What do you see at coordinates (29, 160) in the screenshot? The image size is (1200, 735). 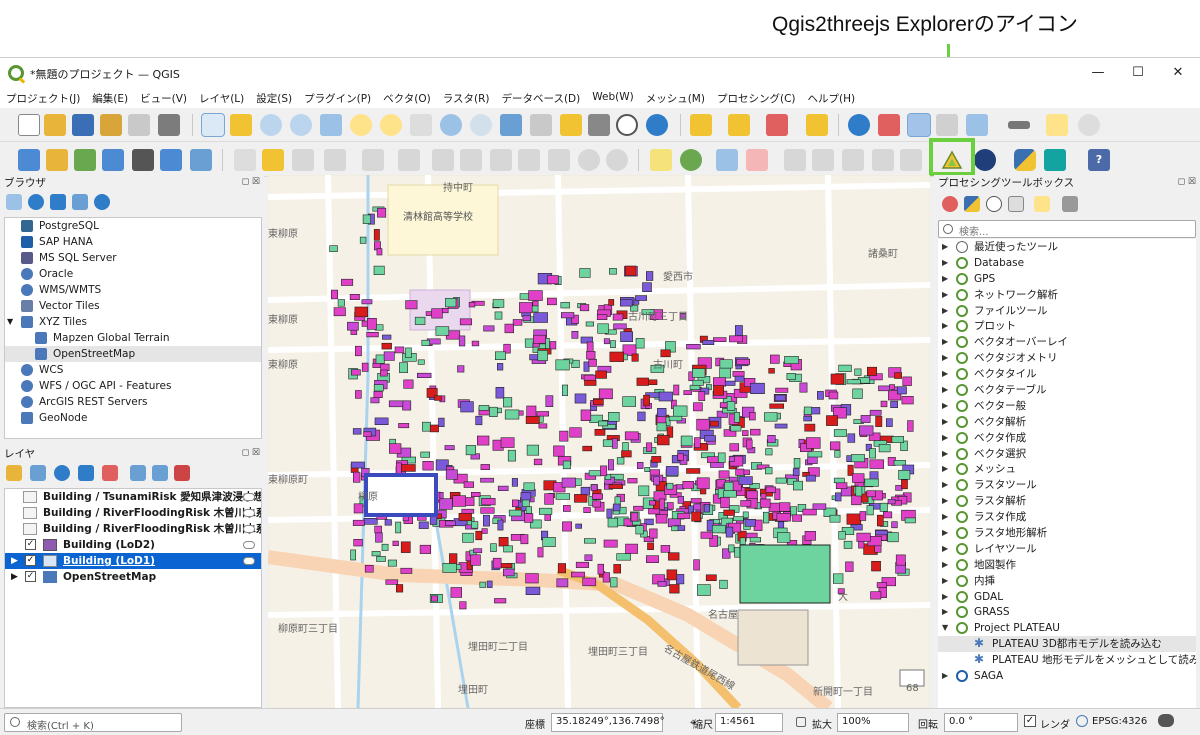 I see `data-source-manager-icon` at bounding box center [29, 160].